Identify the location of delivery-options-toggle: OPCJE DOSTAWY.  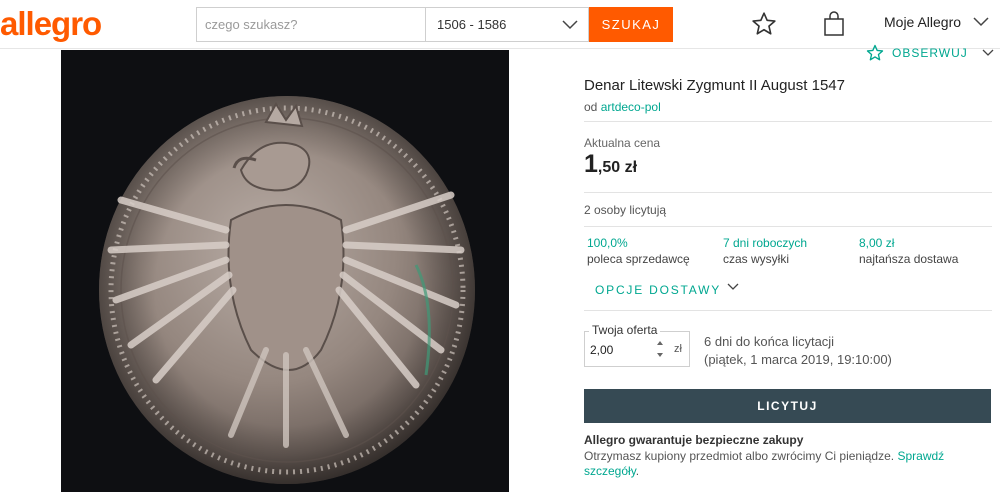
(667, 290).